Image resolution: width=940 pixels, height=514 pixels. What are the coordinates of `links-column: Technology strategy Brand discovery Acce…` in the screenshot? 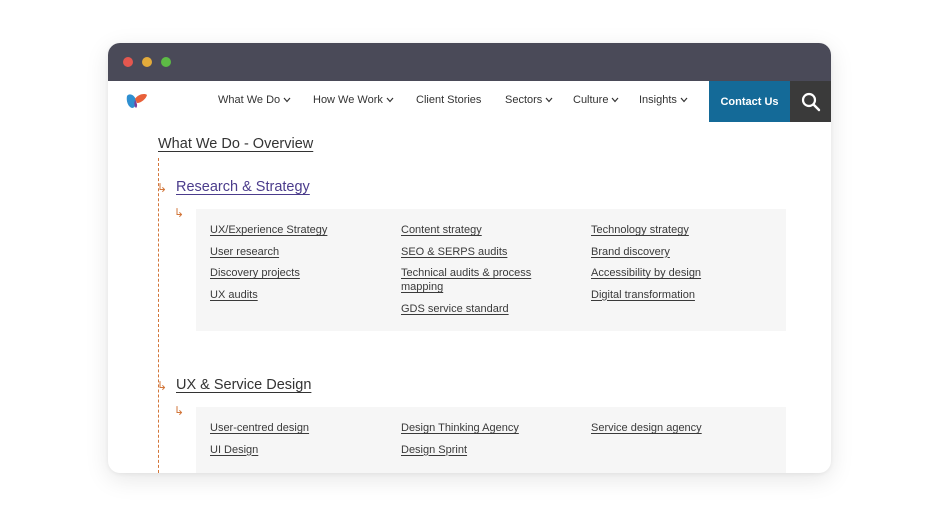 It's located at (676, 266).